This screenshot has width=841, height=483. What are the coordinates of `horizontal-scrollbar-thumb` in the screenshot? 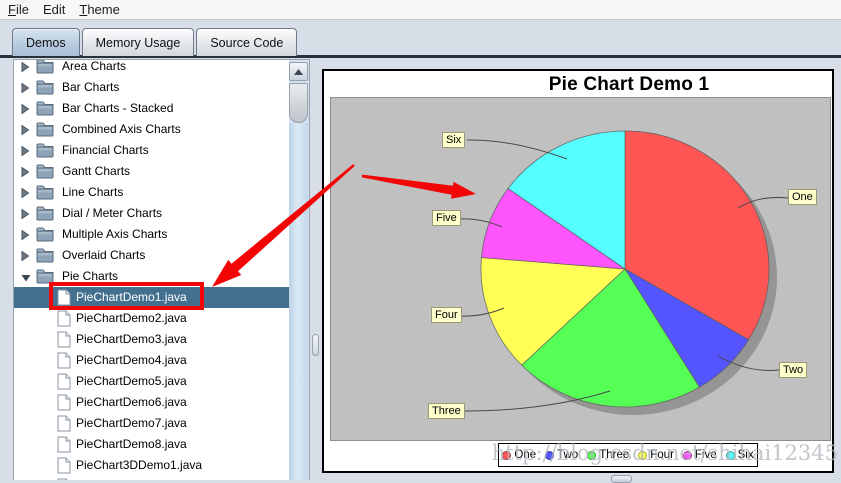 It's located at (621, 479).